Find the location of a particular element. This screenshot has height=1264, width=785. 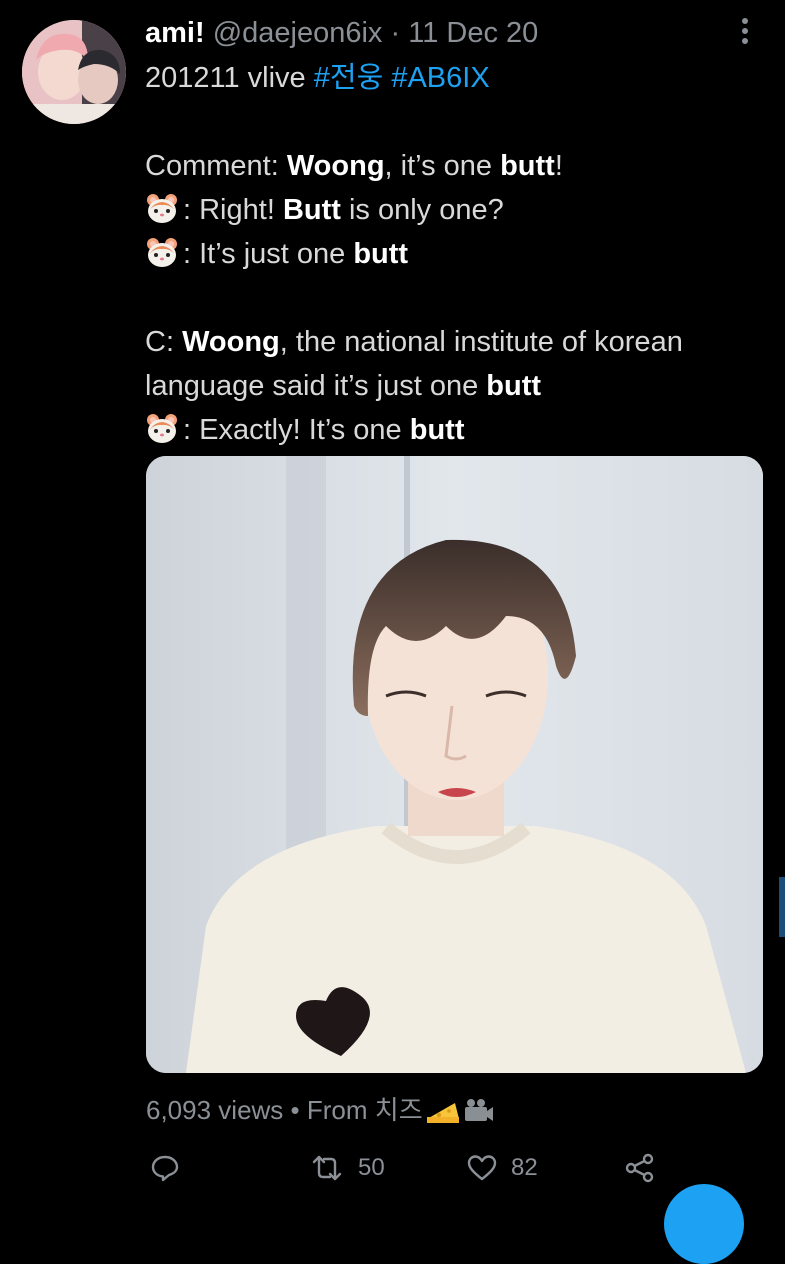

more-options-icon is located at coordinates (745, 31).